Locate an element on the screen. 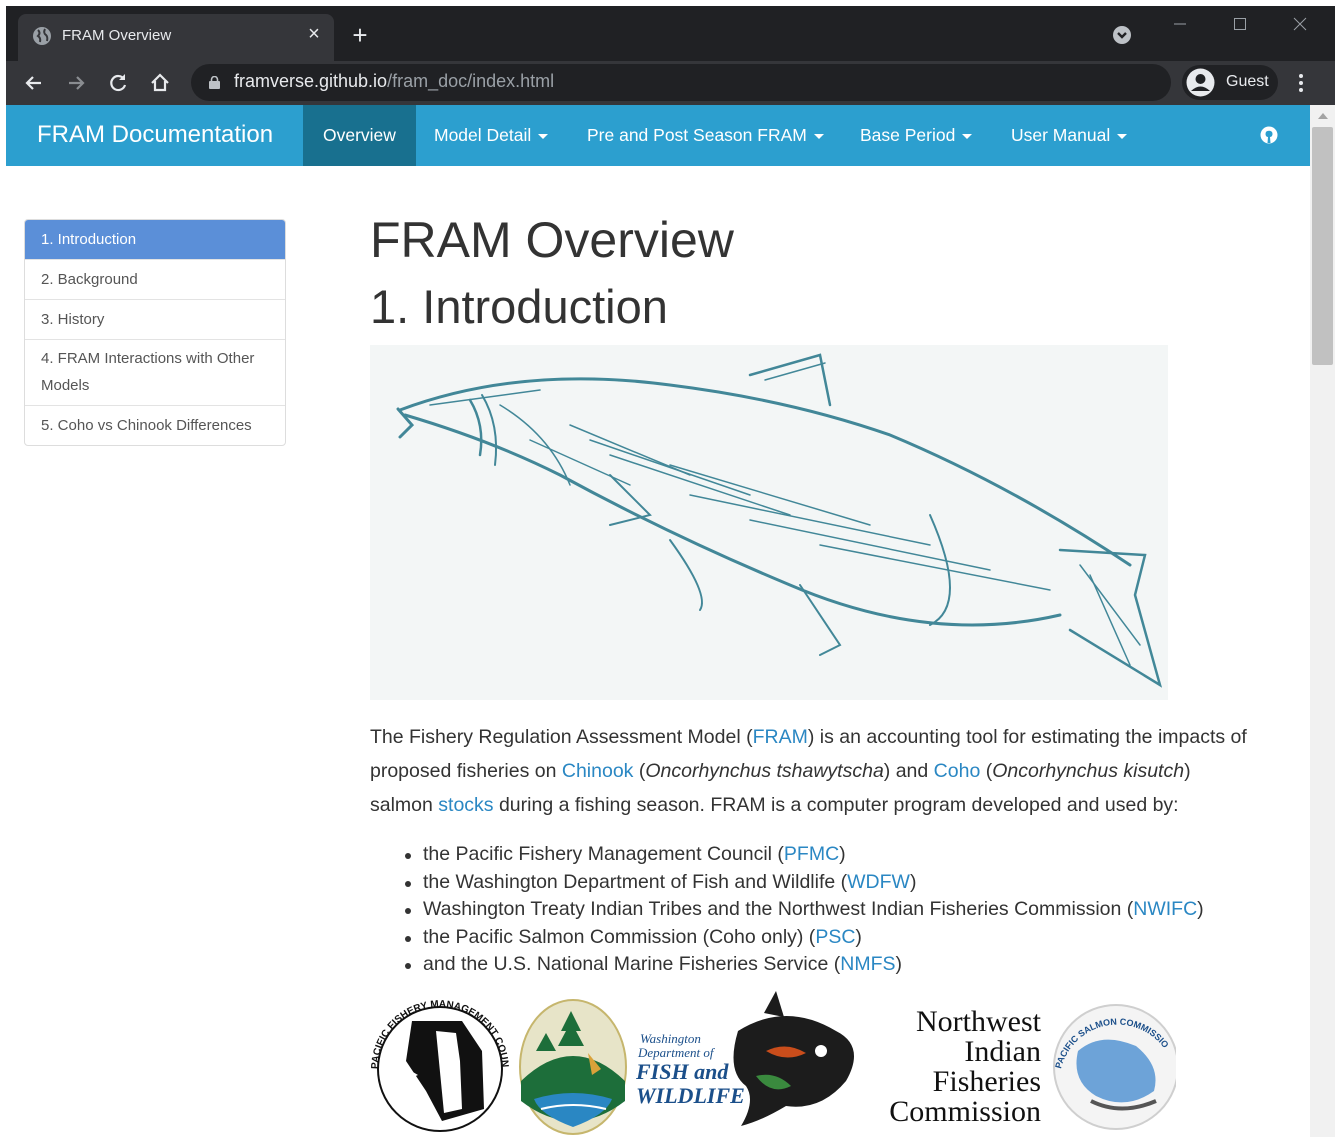  toc-item-history: 3. History is located at coordinates (155, 319).